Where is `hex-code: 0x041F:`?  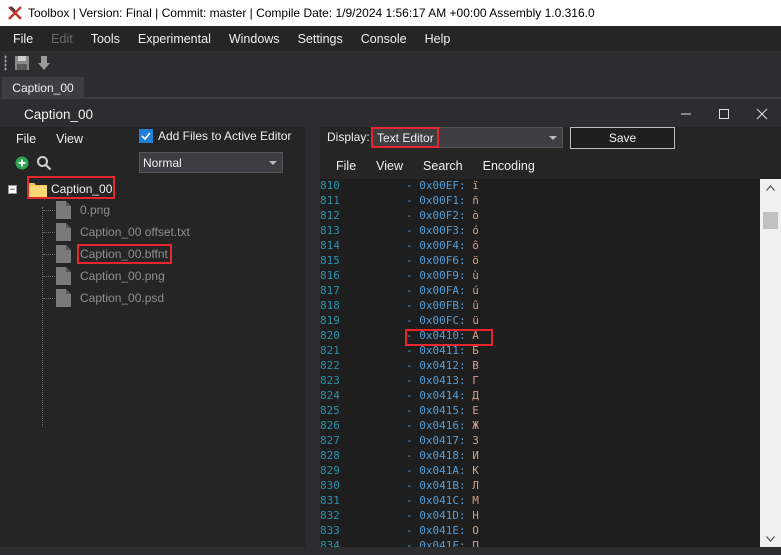 hex-code: 0x041F: is located at coordinates (442, 543).